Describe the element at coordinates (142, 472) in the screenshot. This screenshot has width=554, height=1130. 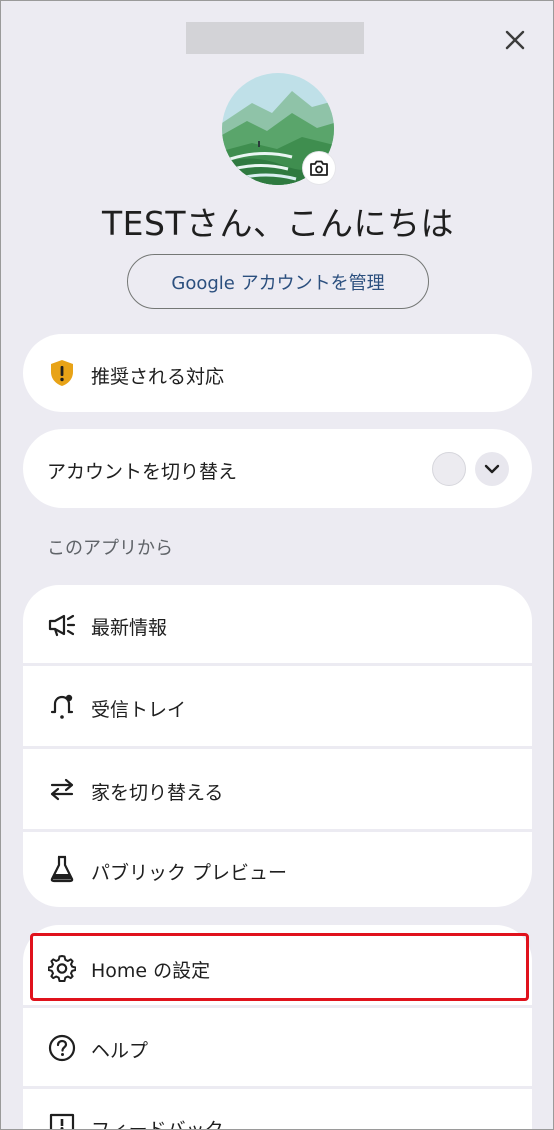
I see `switch-account-label: アカウントを切り替え` at that location.